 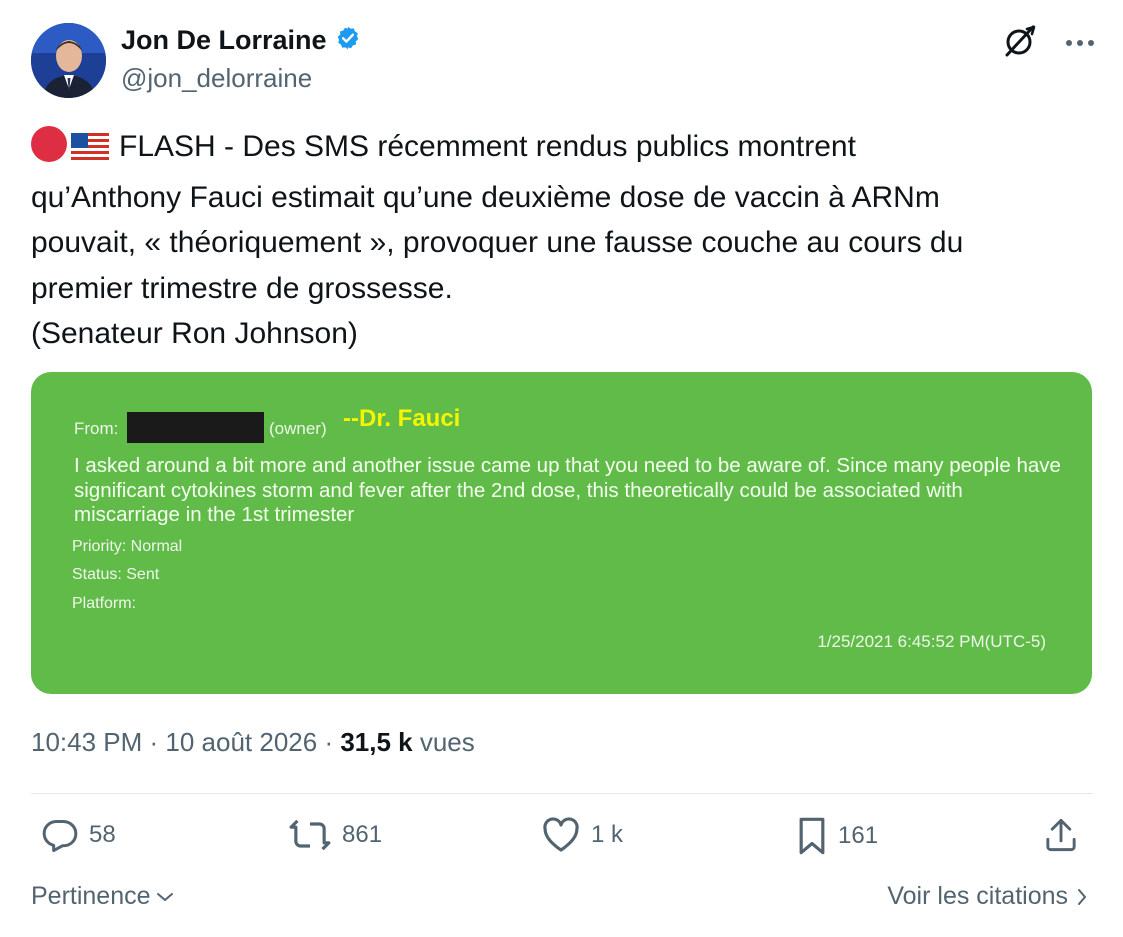 I want to click on bookmark-count: 161, so click(x=858, y=835).